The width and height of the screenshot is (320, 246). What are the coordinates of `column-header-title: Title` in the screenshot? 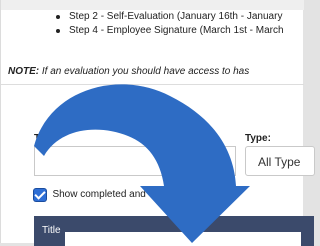 It's located at (51, 230).